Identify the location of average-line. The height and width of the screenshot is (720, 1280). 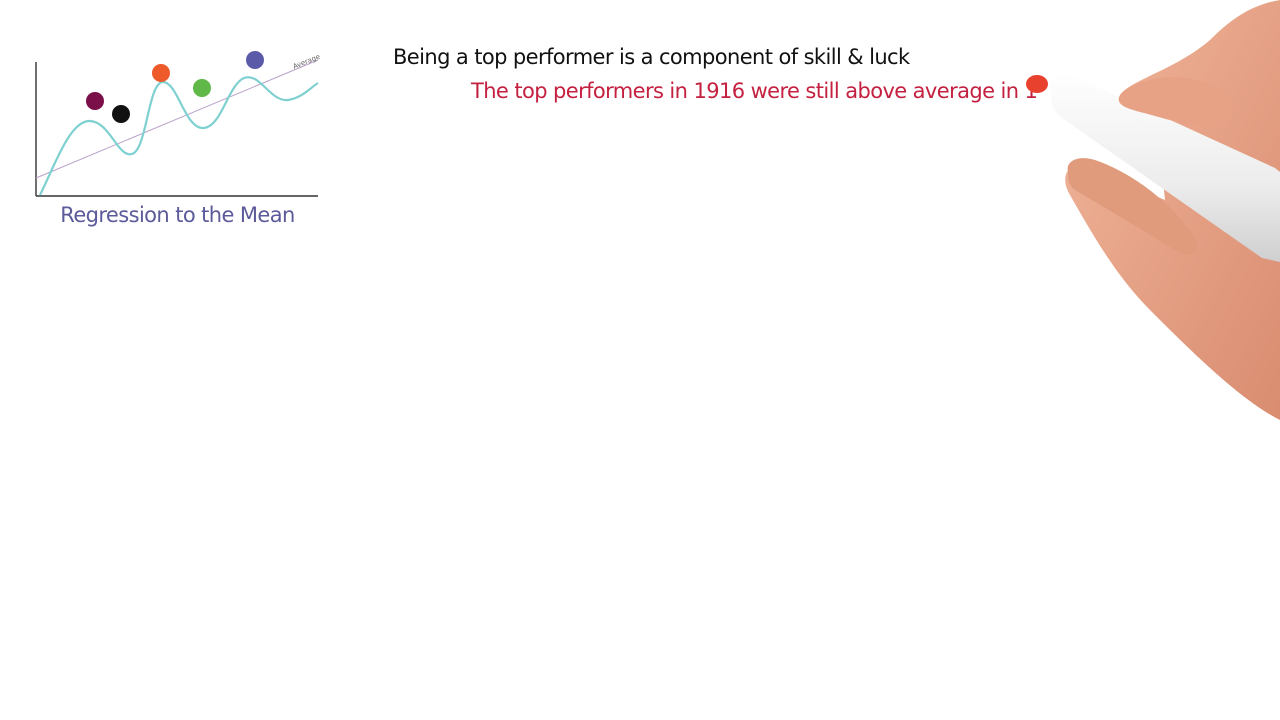
(177, 119).